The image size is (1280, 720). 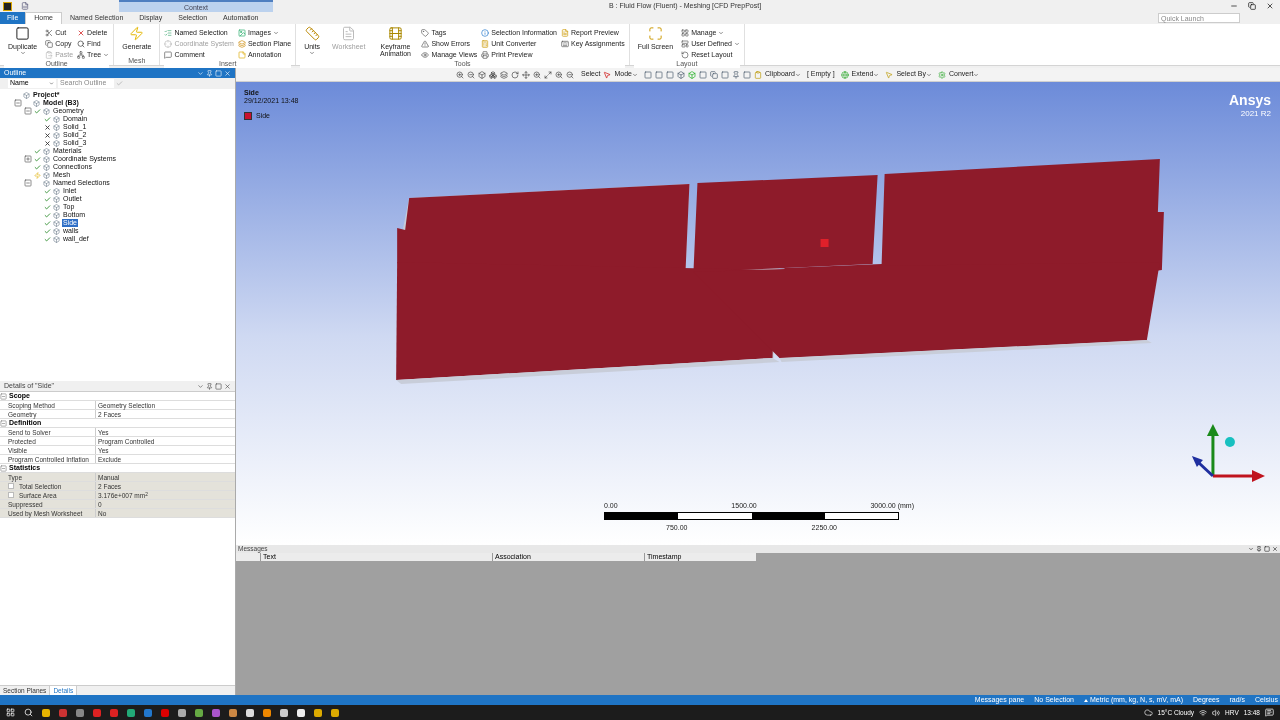 What do you see at coordinates (1249, 100) in the screenshot?
I see `brand-logo: Ansys` at bounding box center [1249, 100].